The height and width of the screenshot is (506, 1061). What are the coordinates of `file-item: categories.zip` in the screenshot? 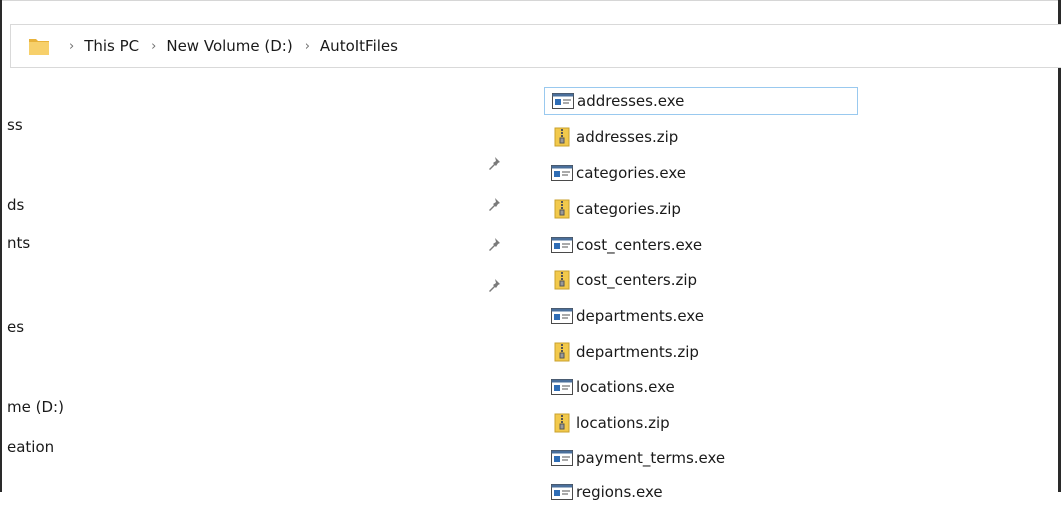 It's located at (612, 209).